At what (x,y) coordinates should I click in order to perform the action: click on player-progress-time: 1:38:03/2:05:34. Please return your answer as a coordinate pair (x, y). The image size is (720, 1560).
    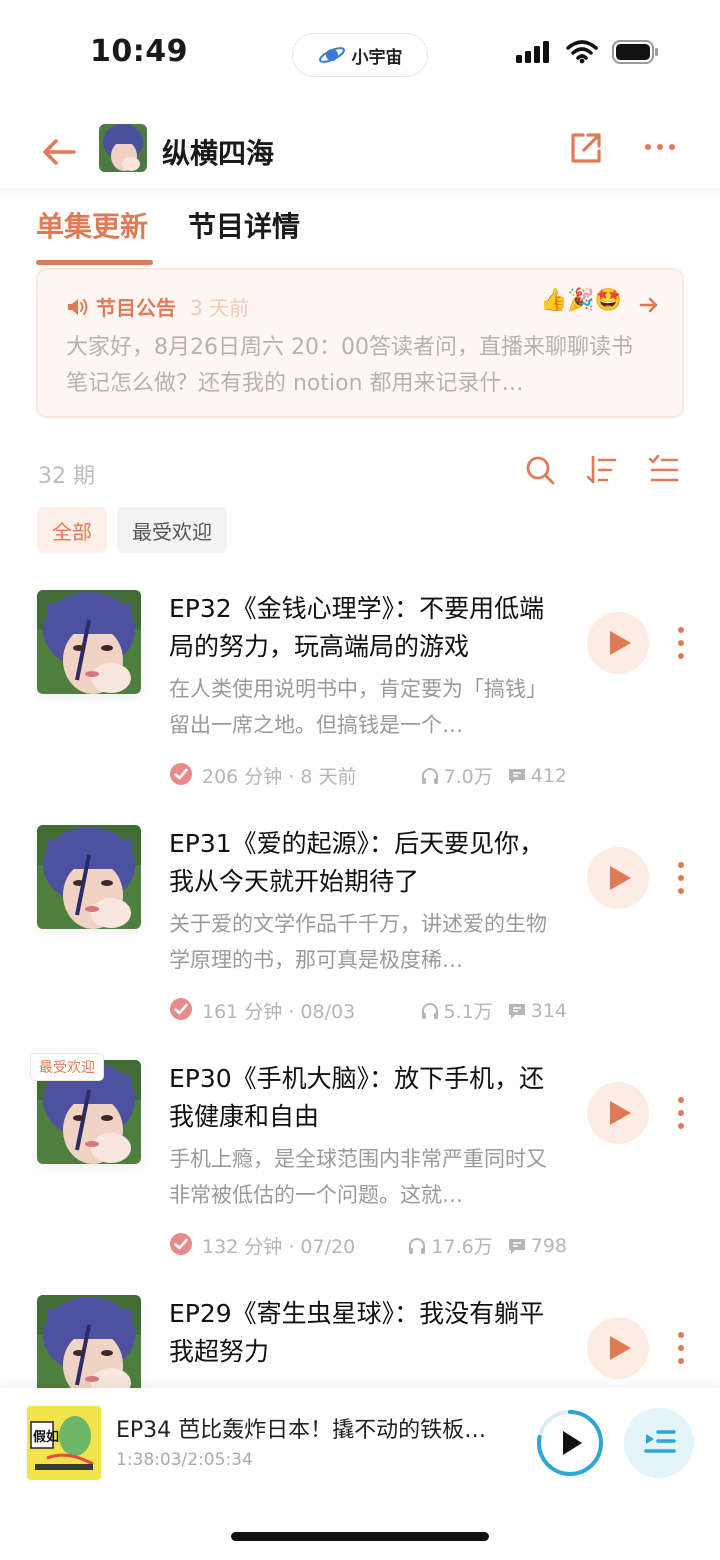
    Looking at the image, I should click on (184, 1460).